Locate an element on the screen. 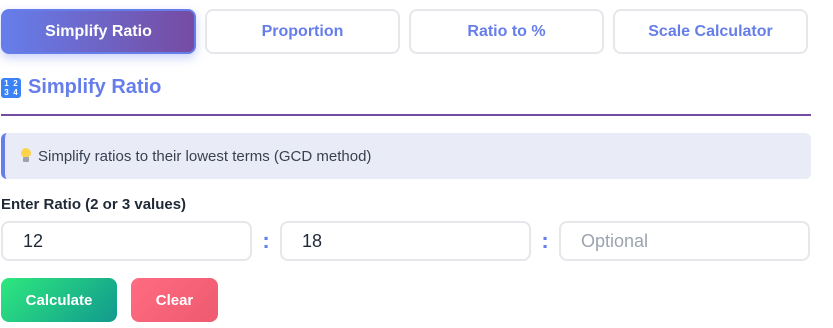  ratio-value-2-input is located at coordinates (405, 241).